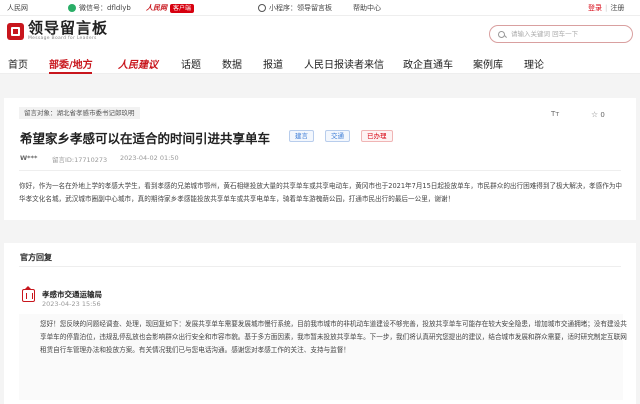 This screenshot has height=404, width=640. I want to click on miniprogram-icon, so click(262, 8).